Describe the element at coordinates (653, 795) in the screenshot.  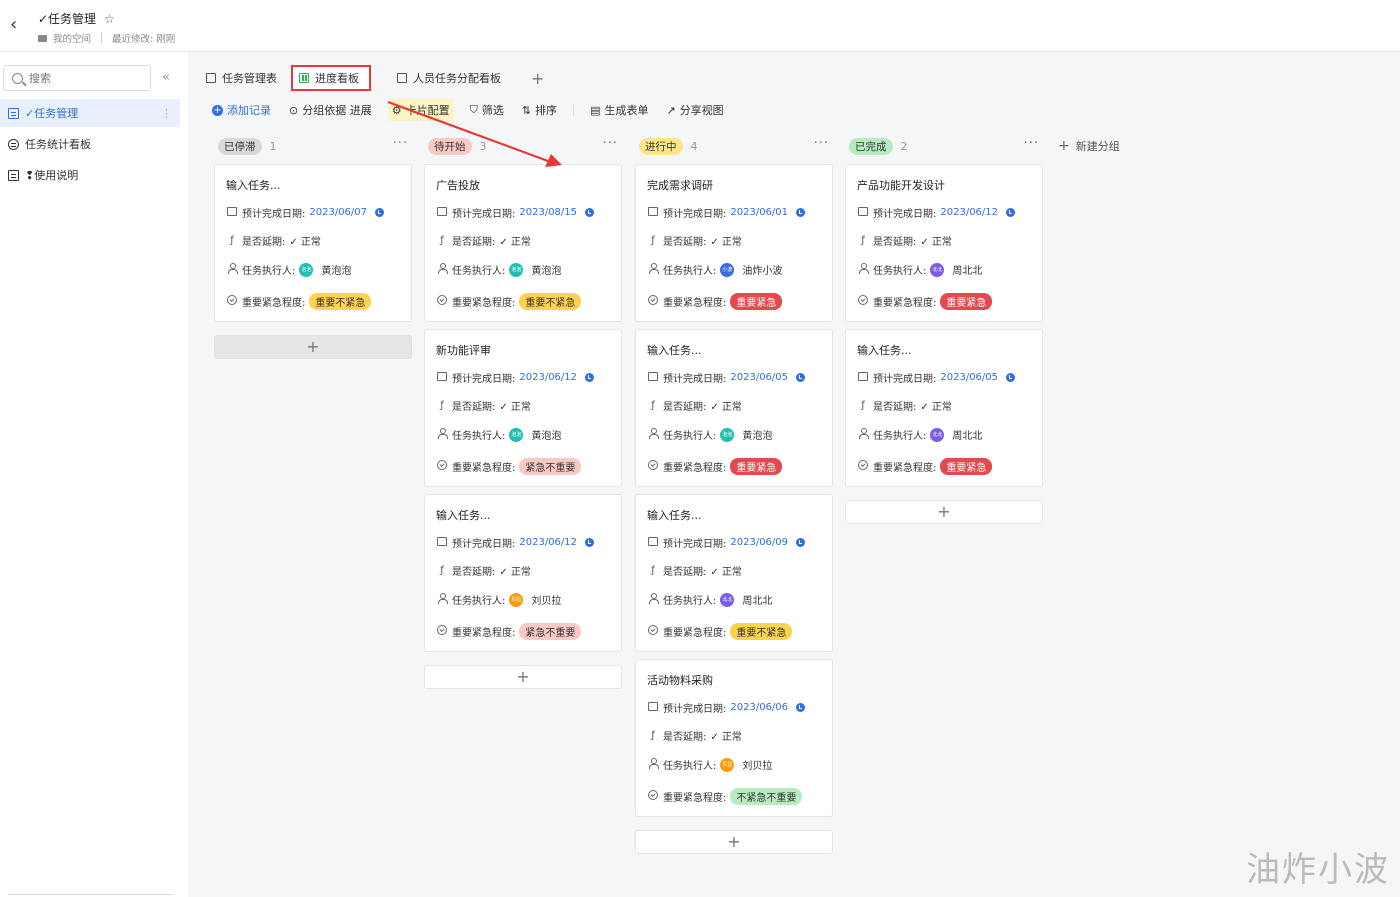
I see `select-icon` at that location.